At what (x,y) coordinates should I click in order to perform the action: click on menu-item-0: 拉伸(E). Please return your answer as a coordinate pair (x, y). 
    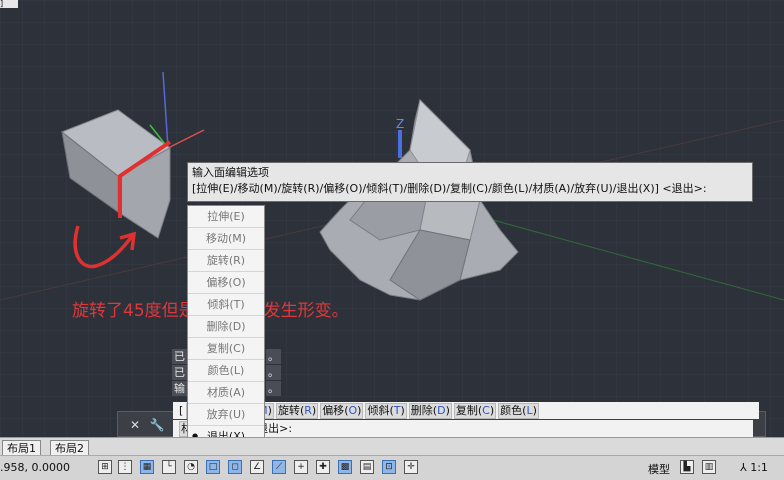
    Looking at the image, I should click on (226, 217).